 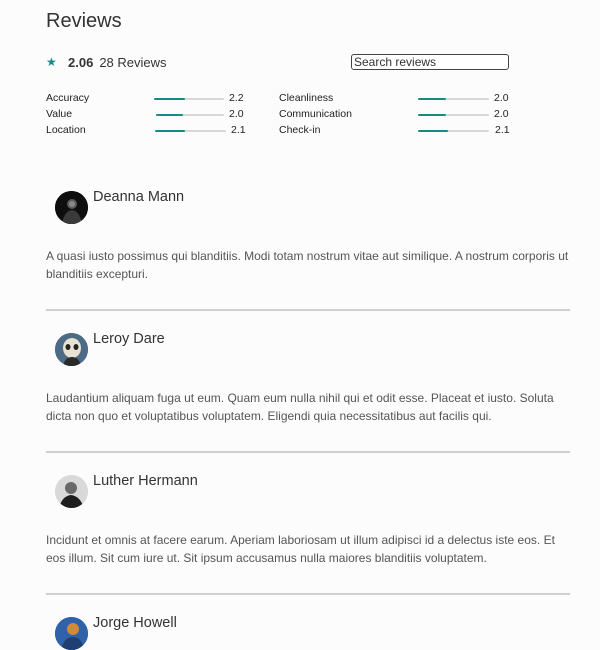 I want to click on reviewer-name: Deanna Mann, so click(x=139, y=197).